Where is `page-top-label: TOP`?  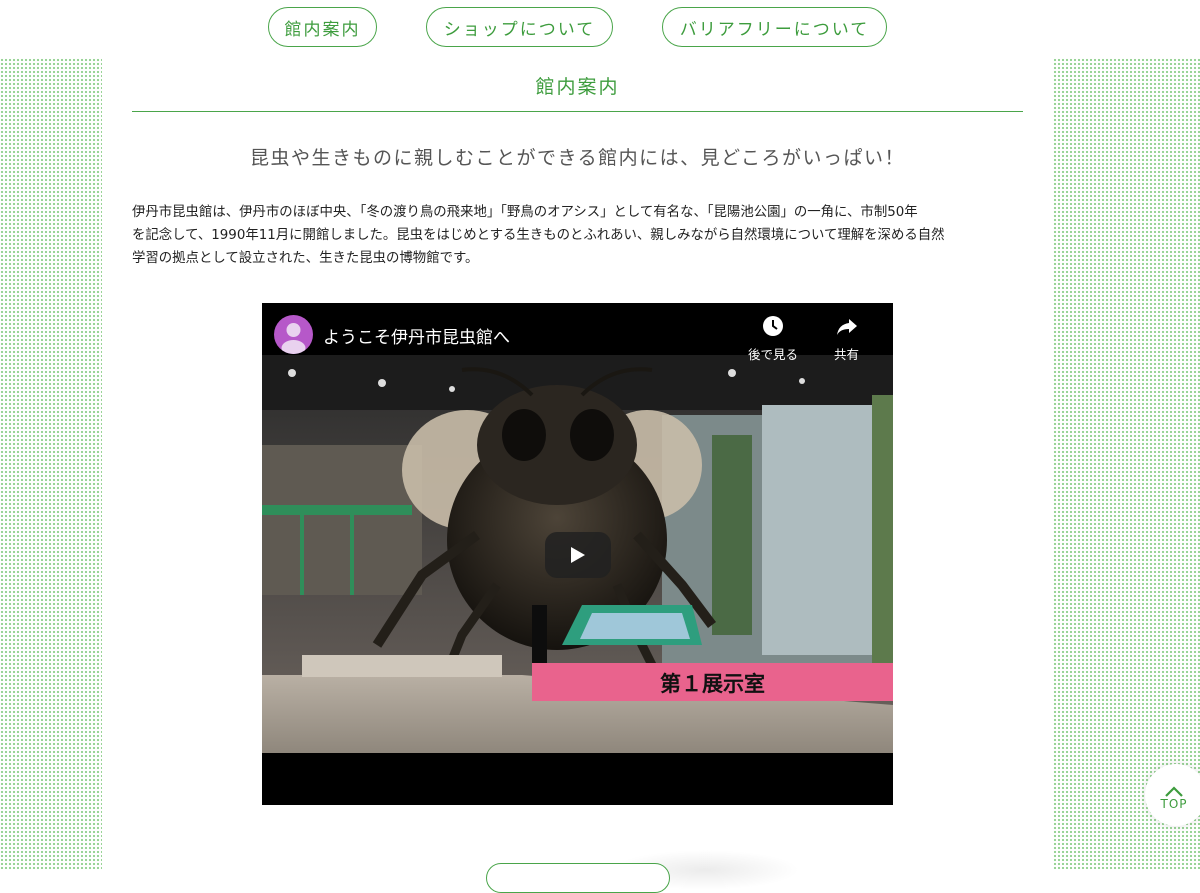
page-top-label: TOP is located at coordinates (1174, 804).